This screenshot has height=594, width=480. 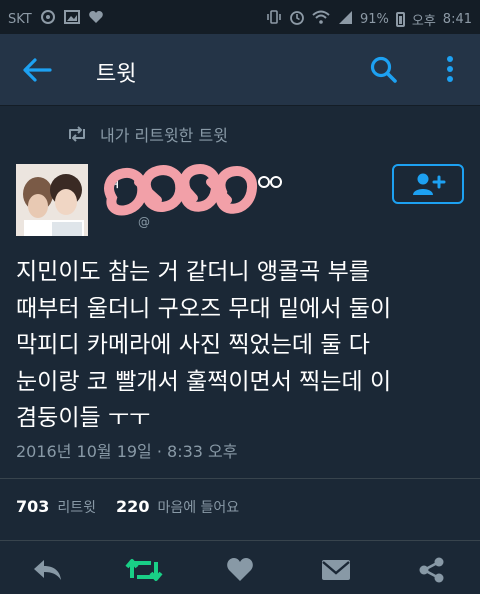 I want to click on vibrate-icon, so click(x=274, y=19).